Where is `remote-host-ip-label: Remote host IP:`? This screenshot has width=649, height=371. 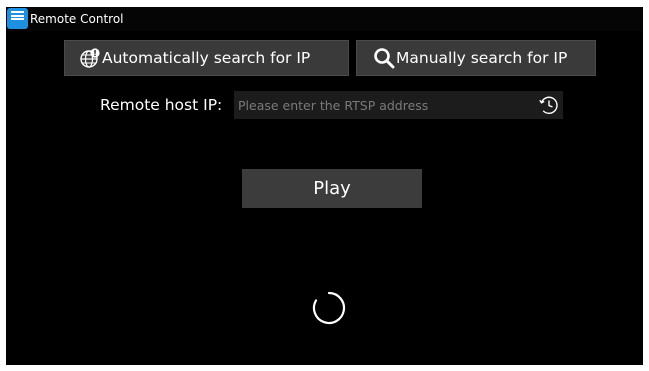 remote-host-ip-label: Remote host IP: is located at coordinates (161, 105).